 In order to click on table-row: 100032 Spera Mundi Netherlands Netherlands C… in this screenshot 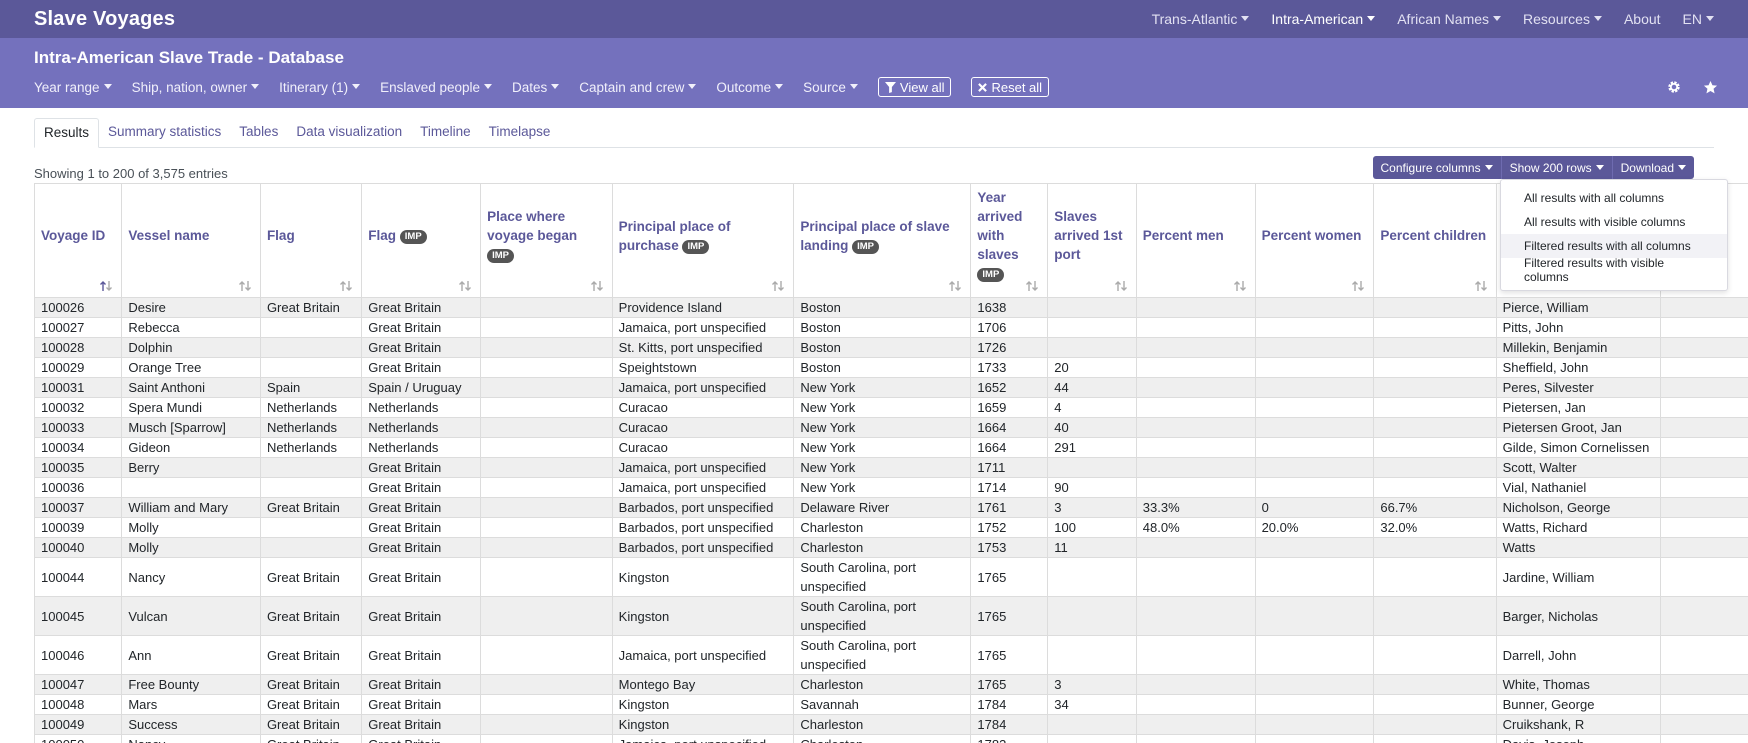, I will do `click(891, 407)`.